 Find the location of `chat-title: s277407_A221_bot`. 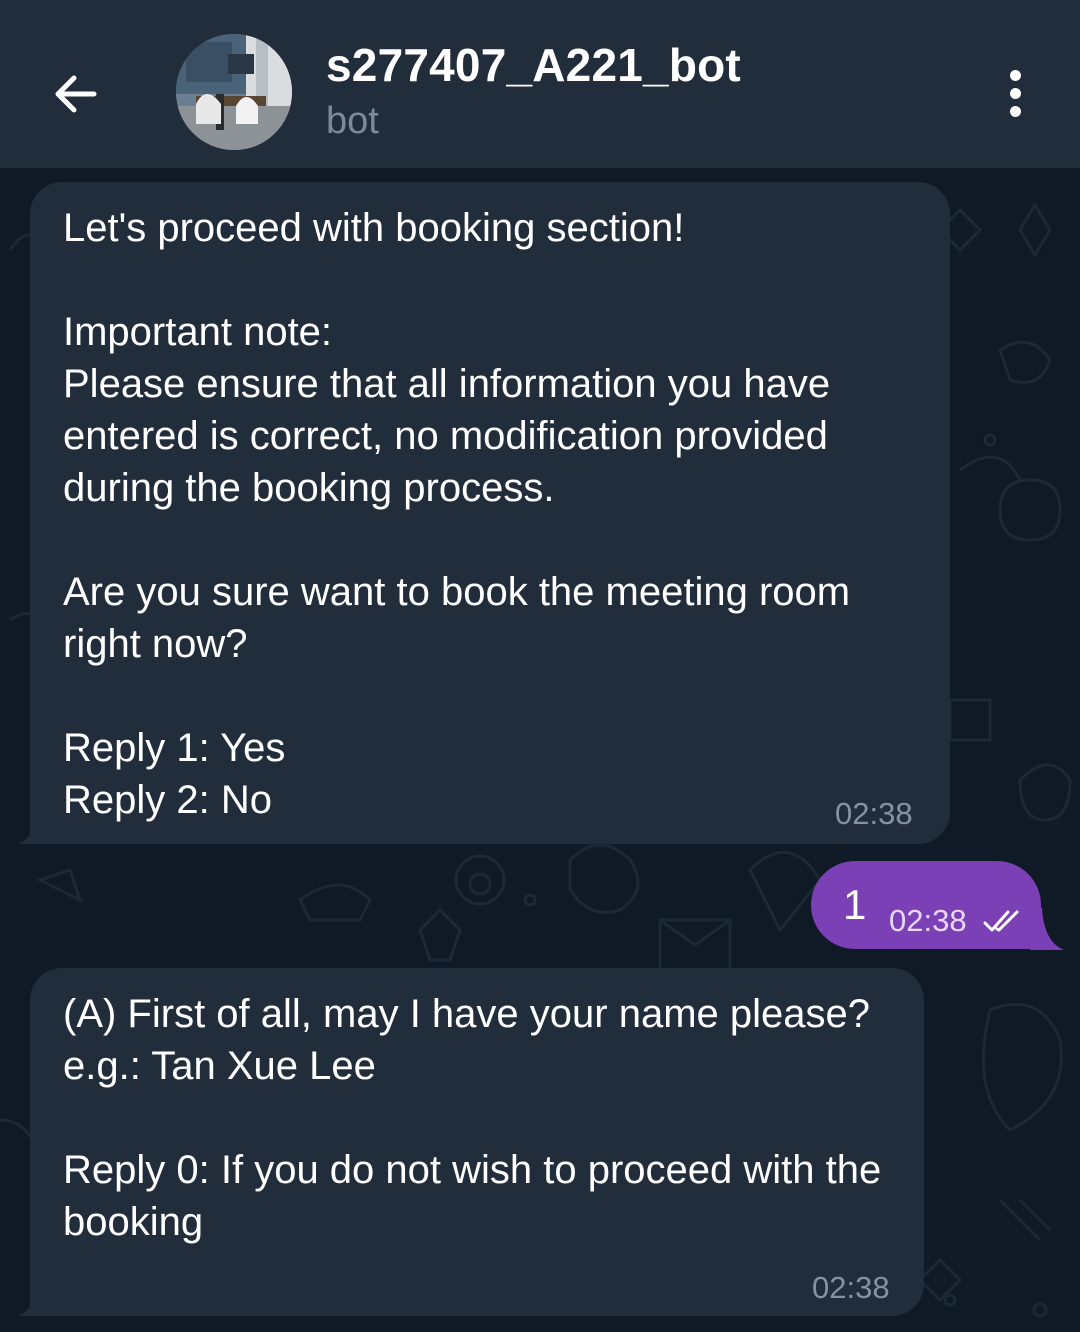

chat-title: s277407_A221_bot is located at coordinates (533, 65).